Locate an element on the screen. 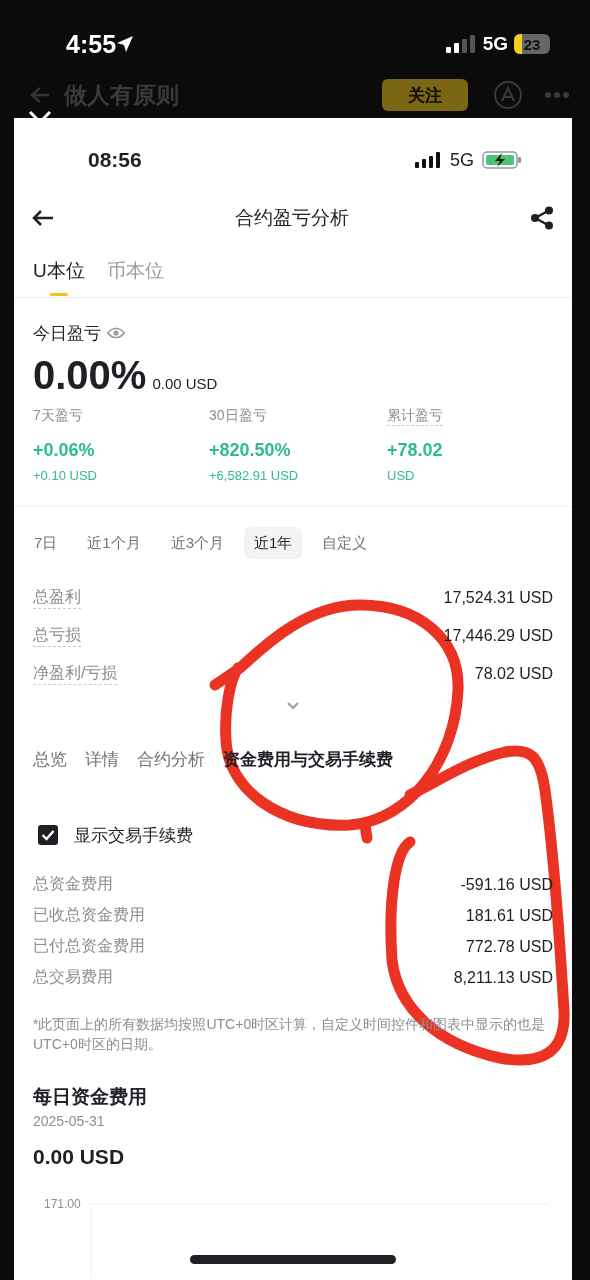  row-value: 8,211.13 USD is located at coordinates (503, 977).